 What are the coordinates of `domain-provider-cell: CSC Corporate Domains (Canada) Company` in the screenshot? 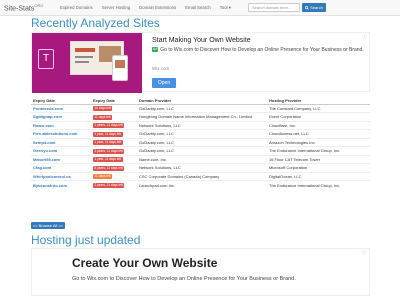 It's located at (202, 176).